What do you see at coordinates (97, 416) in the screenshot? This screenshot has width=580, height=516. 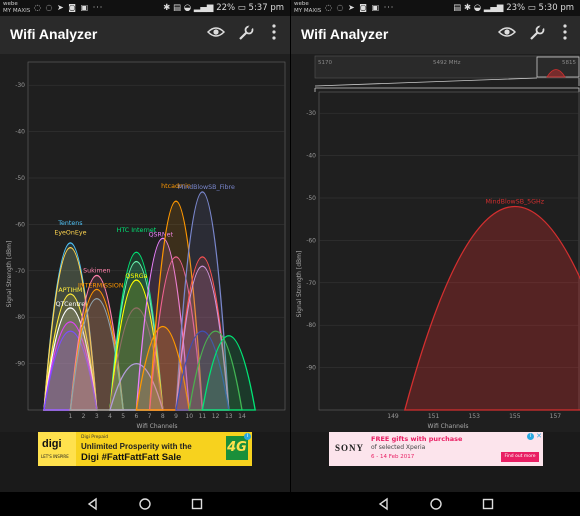 I see `x-tick-label: 3` at bounding box center [97, 416].